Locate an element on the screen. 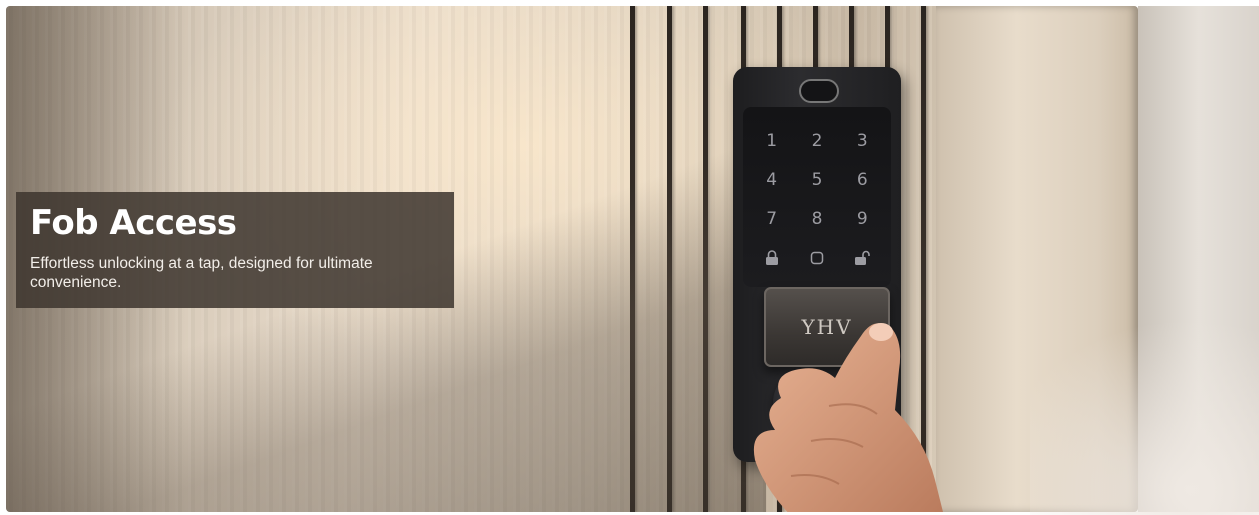 This screenshot has height=515, width=1259. keypad-key: 6 is located at coordinates (862, 179).